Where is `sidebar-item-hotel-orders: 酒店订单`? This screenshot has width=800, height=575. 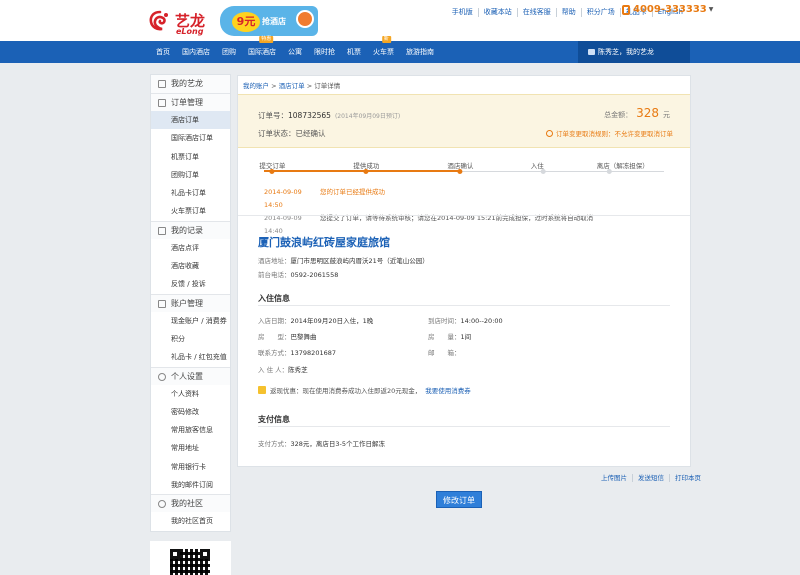
sidebar-item-hotel-orders: 酒店订单 is located at coordinates (190, 120).